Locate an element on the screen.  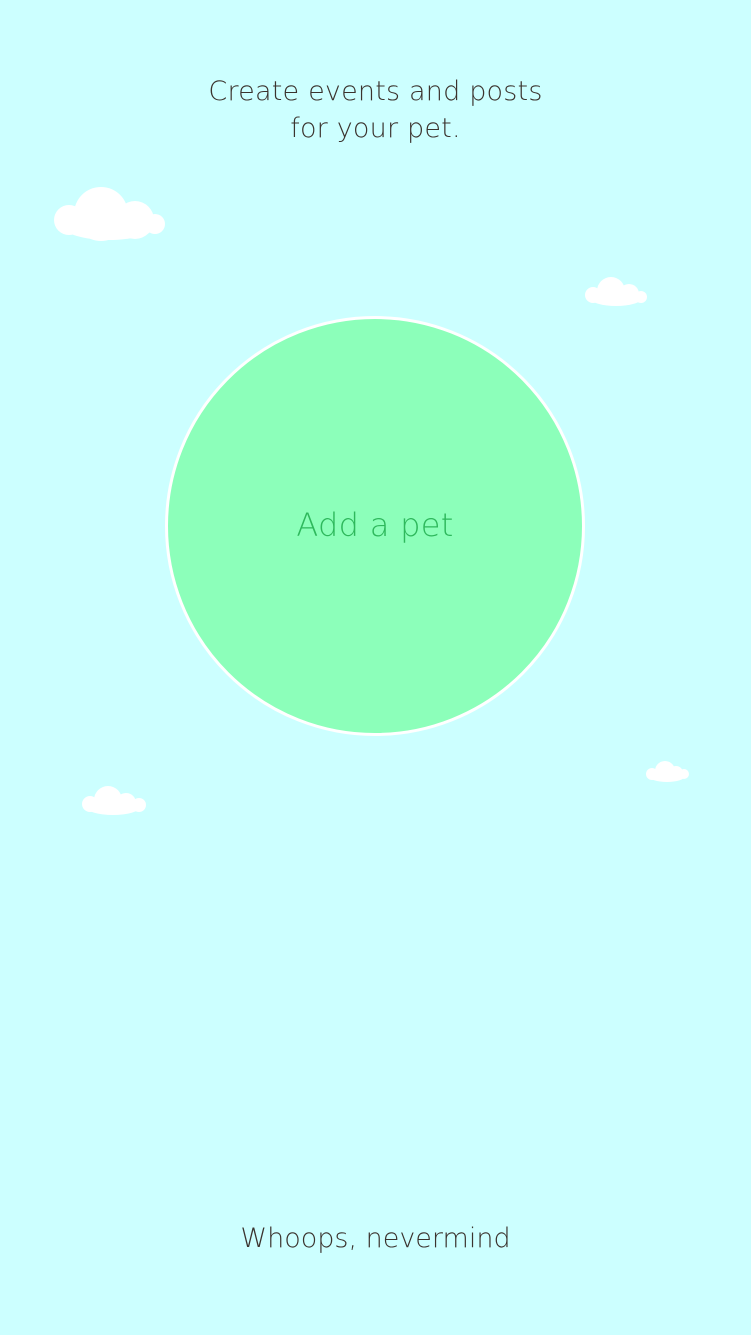
add-pet-label: Add a pet is located at coordinates (375, 525).